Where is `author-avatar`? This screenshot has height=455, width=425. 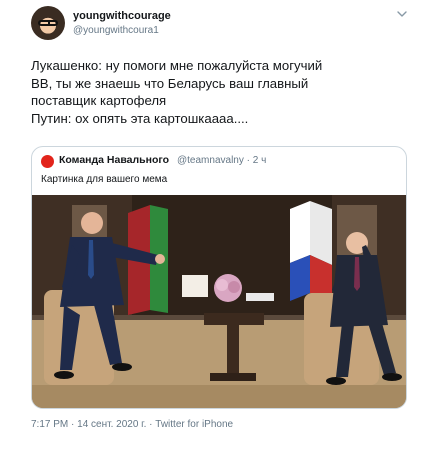 author-avatar is located at coordinates (48, 23).